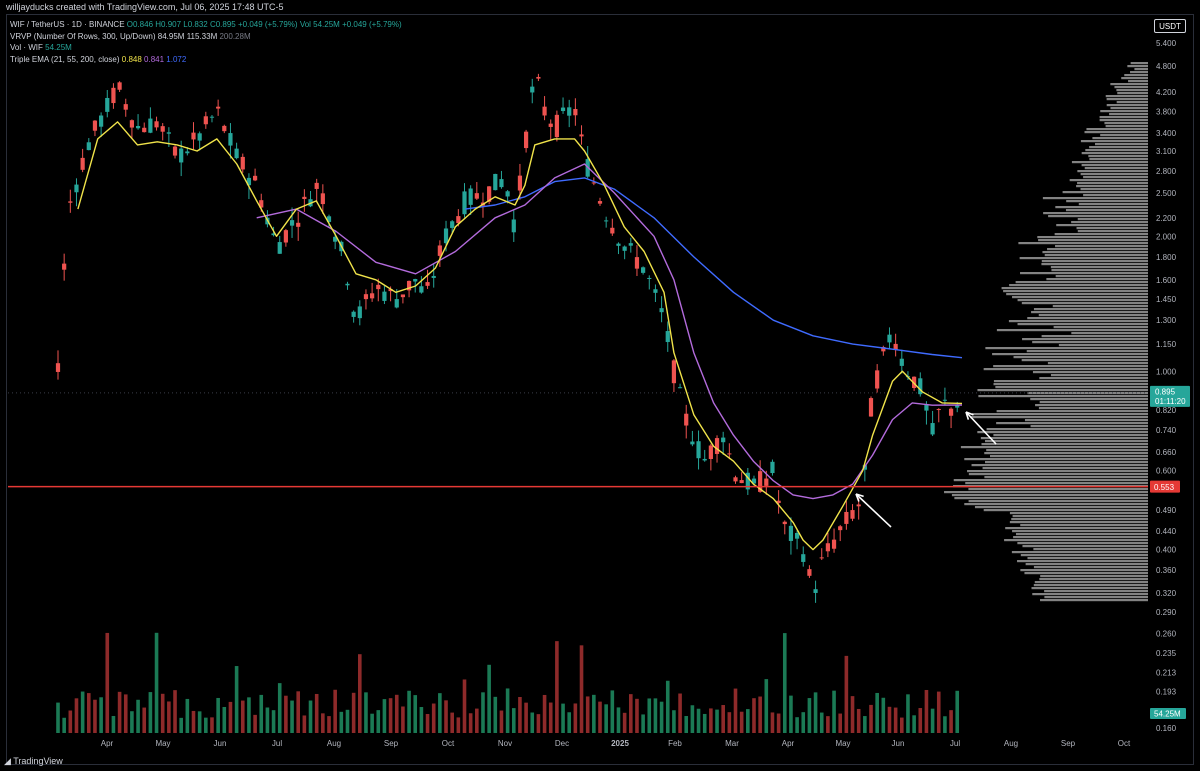  What do you see at coordinates (1068, 743) in the screenshot?
I see `x-tick-label: Sep` at bounding box center [1068, 743].